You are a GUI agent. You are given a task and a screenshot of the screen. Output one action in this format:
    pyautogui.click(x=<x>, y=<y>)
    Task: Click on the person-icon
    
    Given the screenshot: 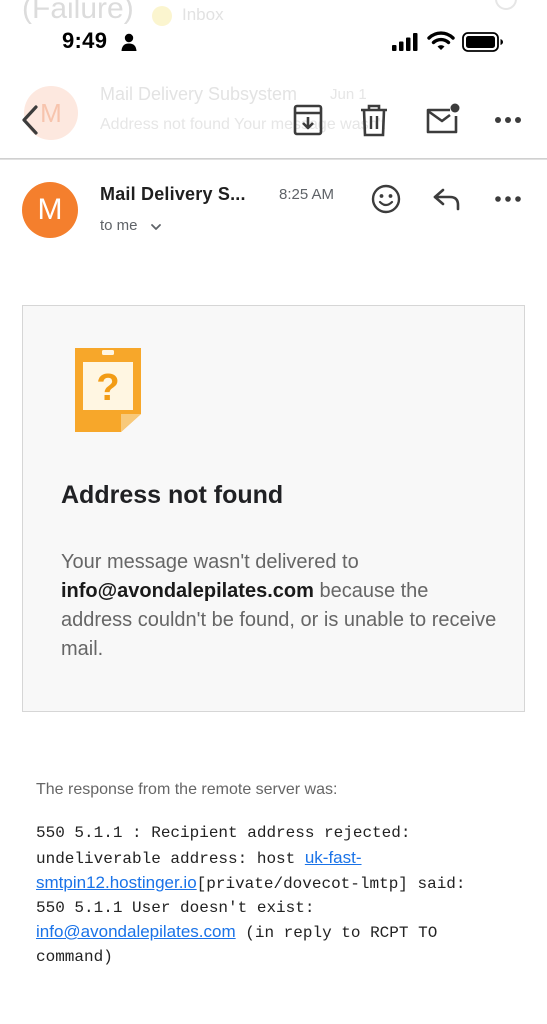 What is the action you would take?
    pyautogui.click(x=129, y=42)
    